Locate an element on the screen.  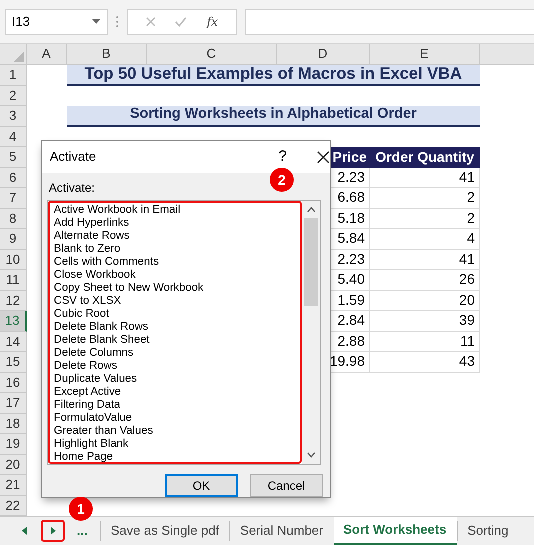
scroll-down-icon is located at coordinates (311, 455).